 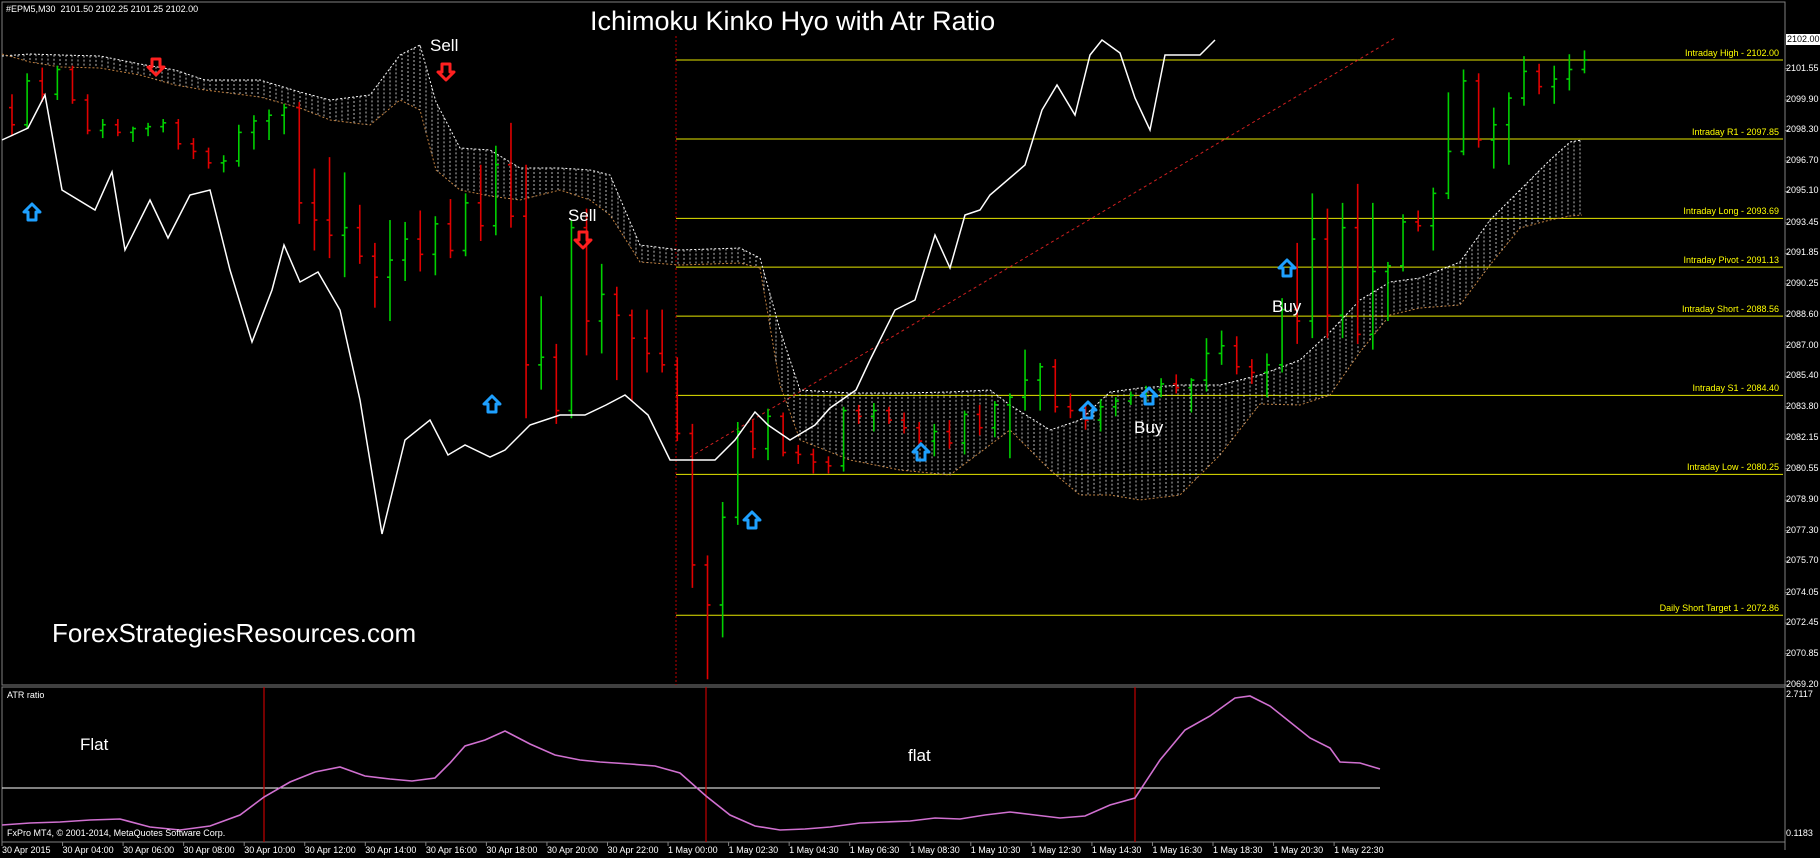 What do you see at coordinates (129, 9) in the screenshot?
I see `ohlc-readout: 2101.50 2102.25 2101.25 2102.00` at bounding box center [129, 9].